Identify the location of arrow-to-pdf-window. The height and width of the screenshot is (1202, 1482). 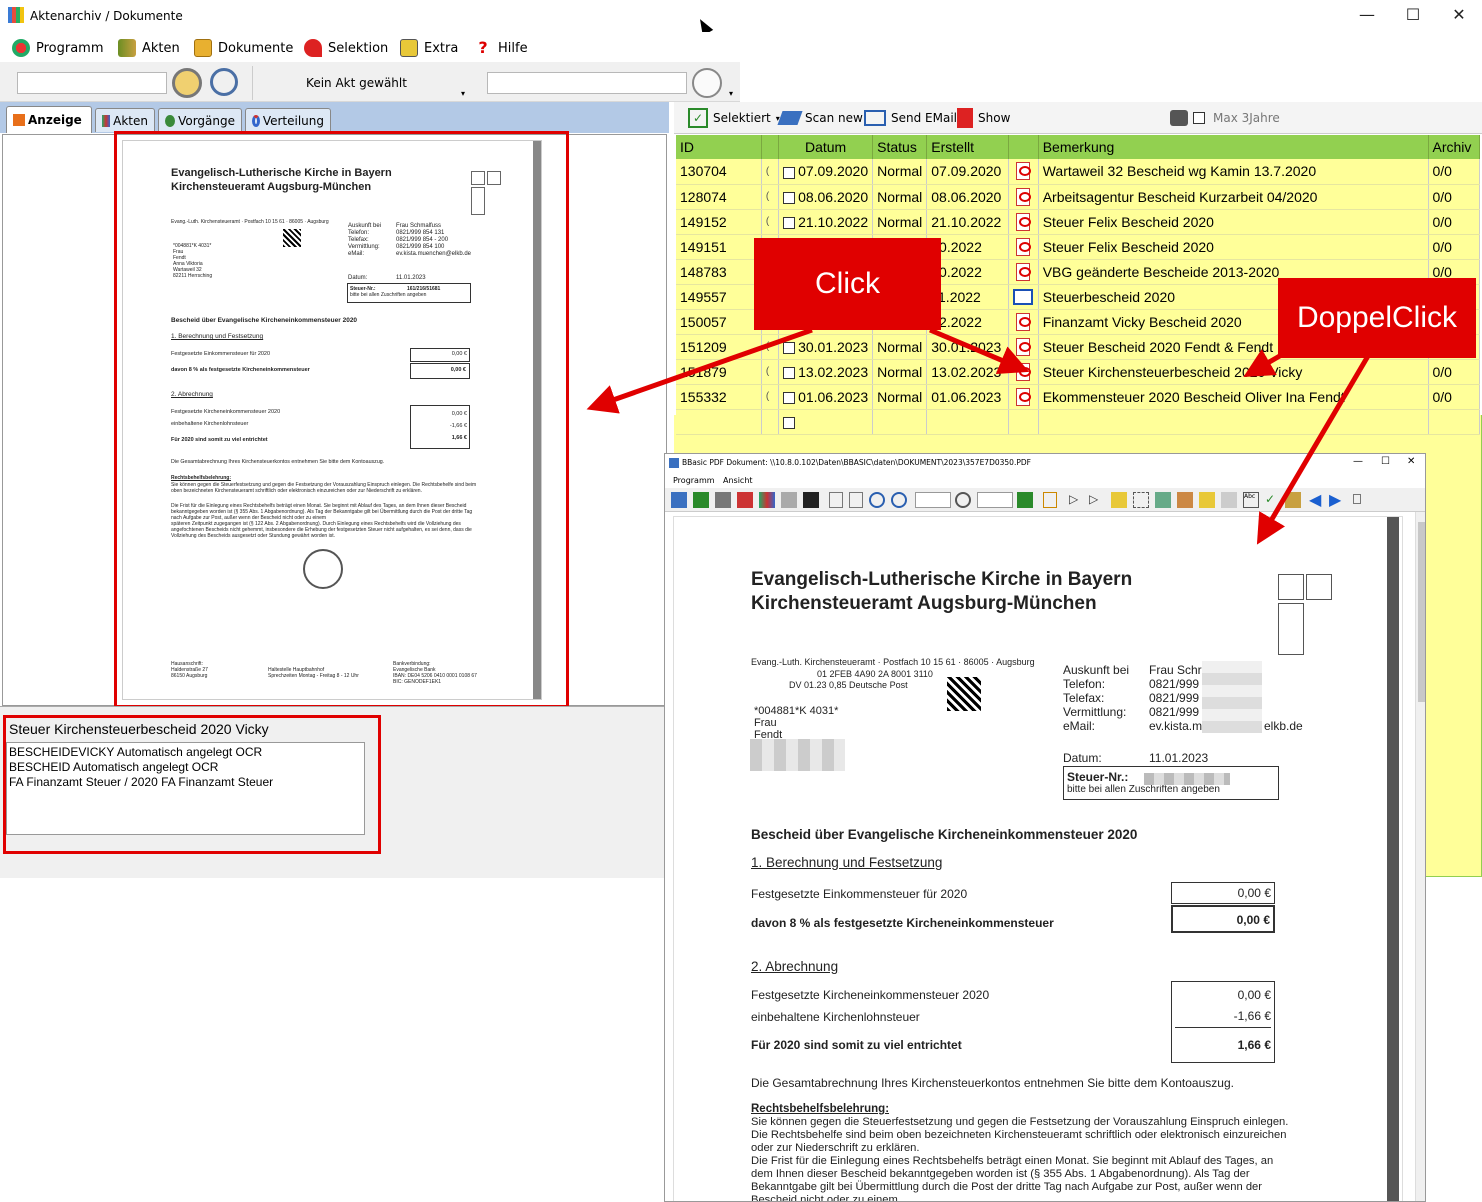
(1313, 449).